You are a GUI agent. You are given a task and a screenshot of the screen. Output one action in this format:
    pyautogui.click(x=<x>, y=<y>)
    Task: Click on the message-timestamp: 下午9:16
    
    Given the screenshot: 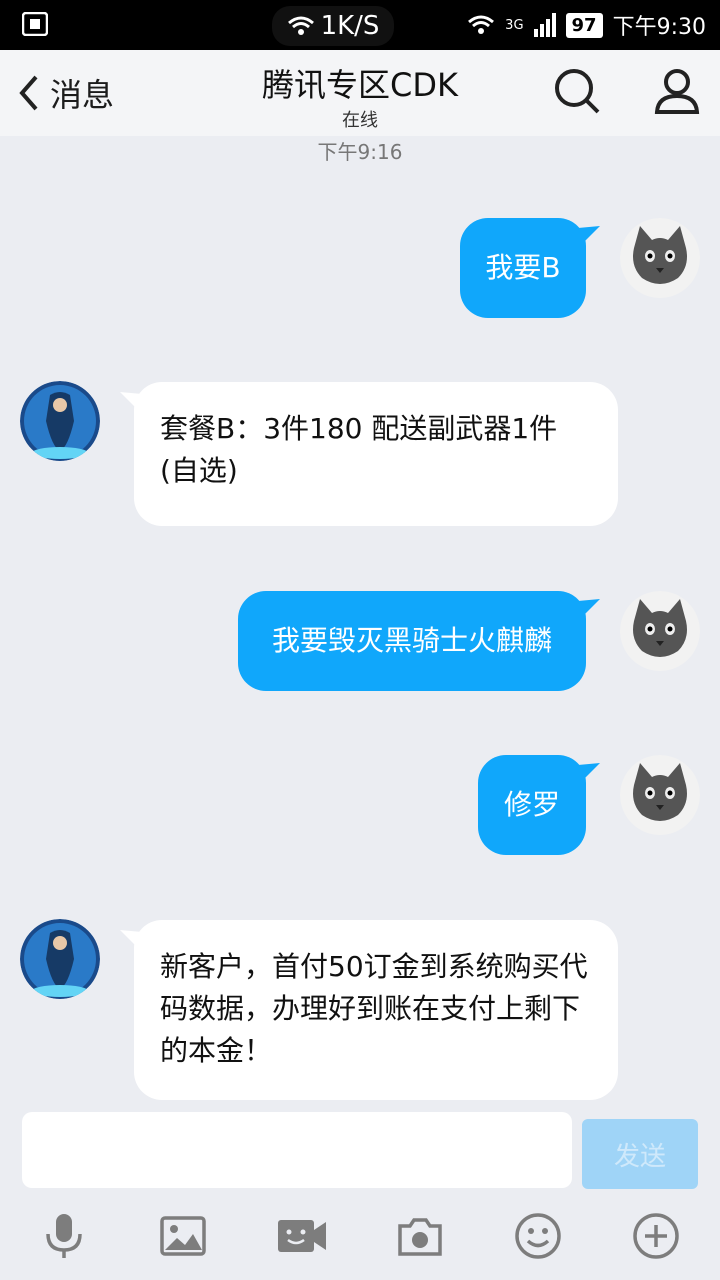 What is the action you would take?
    pyautogui.click(x=360, y=152)
    